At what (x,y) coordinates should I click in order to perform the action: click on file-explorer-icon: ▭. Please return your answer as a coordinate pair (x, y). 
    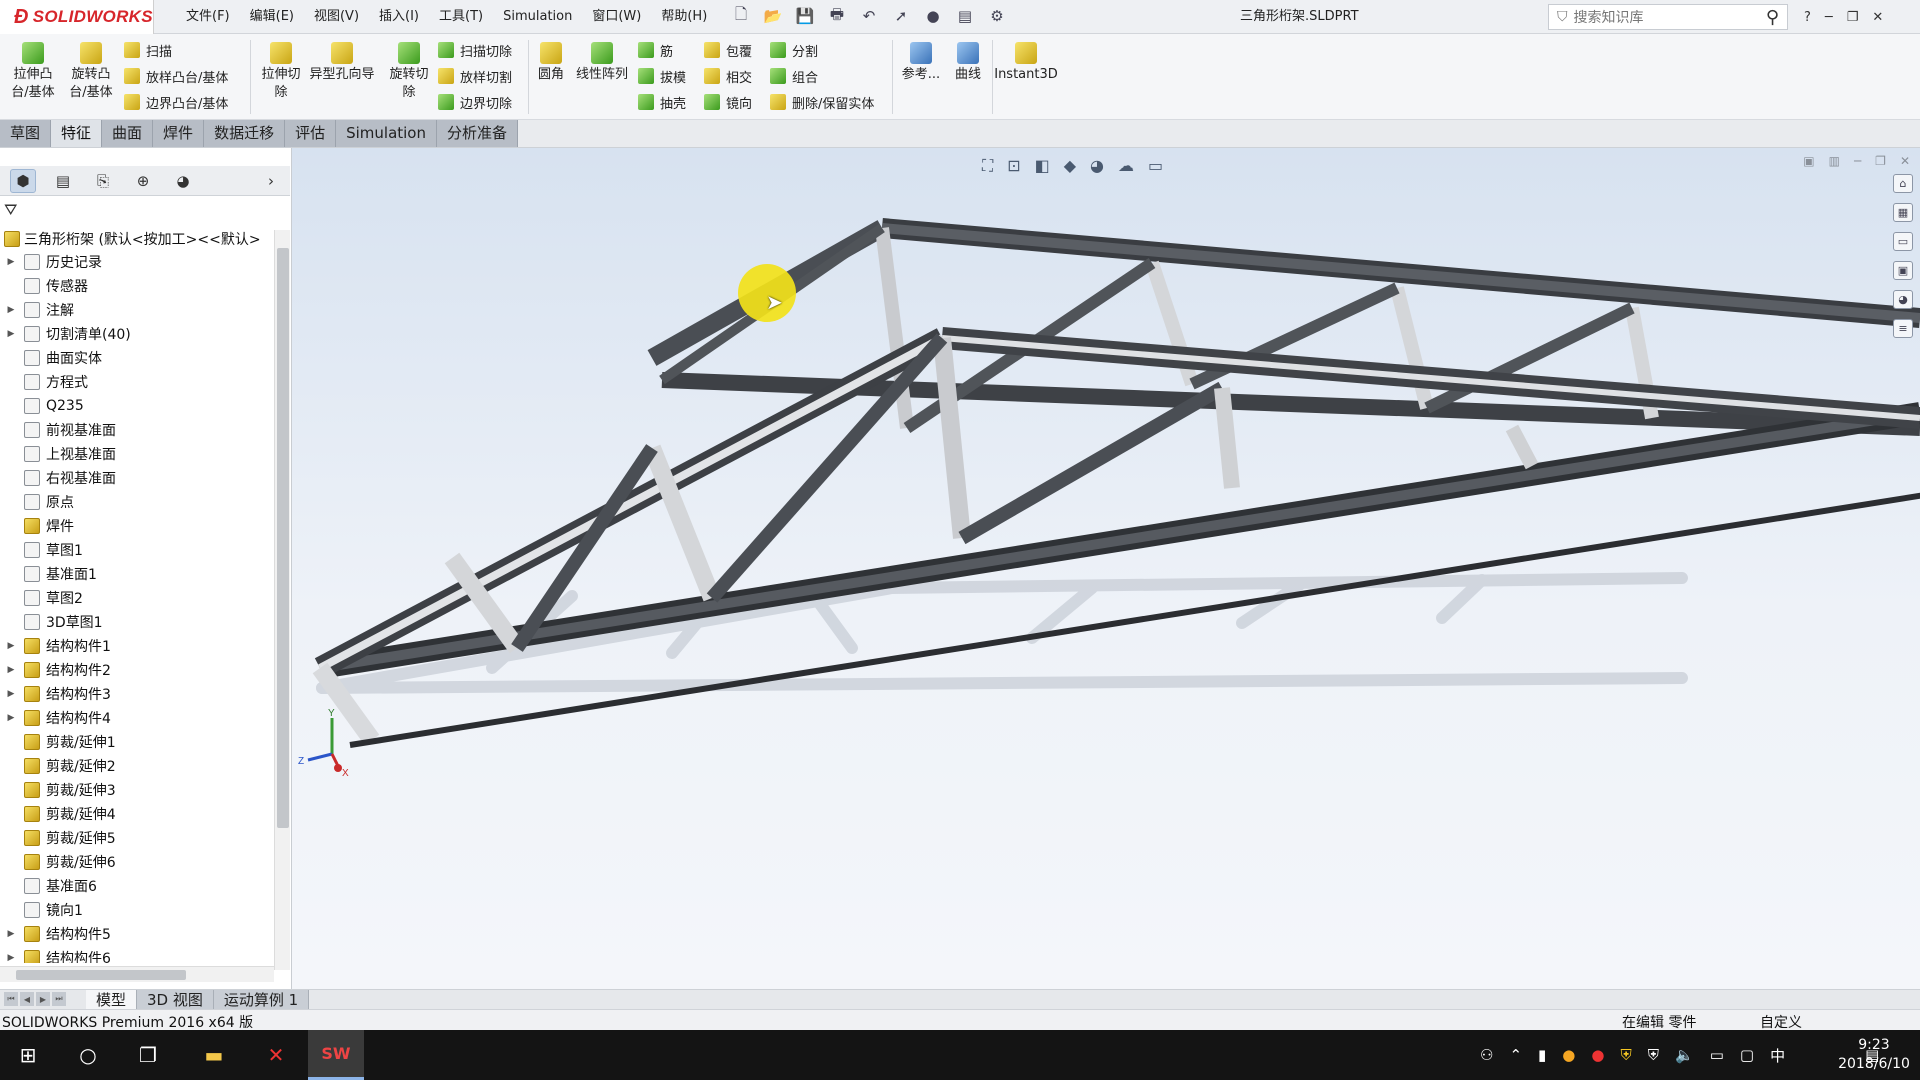
    Looking at the image, I should click on (1903, 241).